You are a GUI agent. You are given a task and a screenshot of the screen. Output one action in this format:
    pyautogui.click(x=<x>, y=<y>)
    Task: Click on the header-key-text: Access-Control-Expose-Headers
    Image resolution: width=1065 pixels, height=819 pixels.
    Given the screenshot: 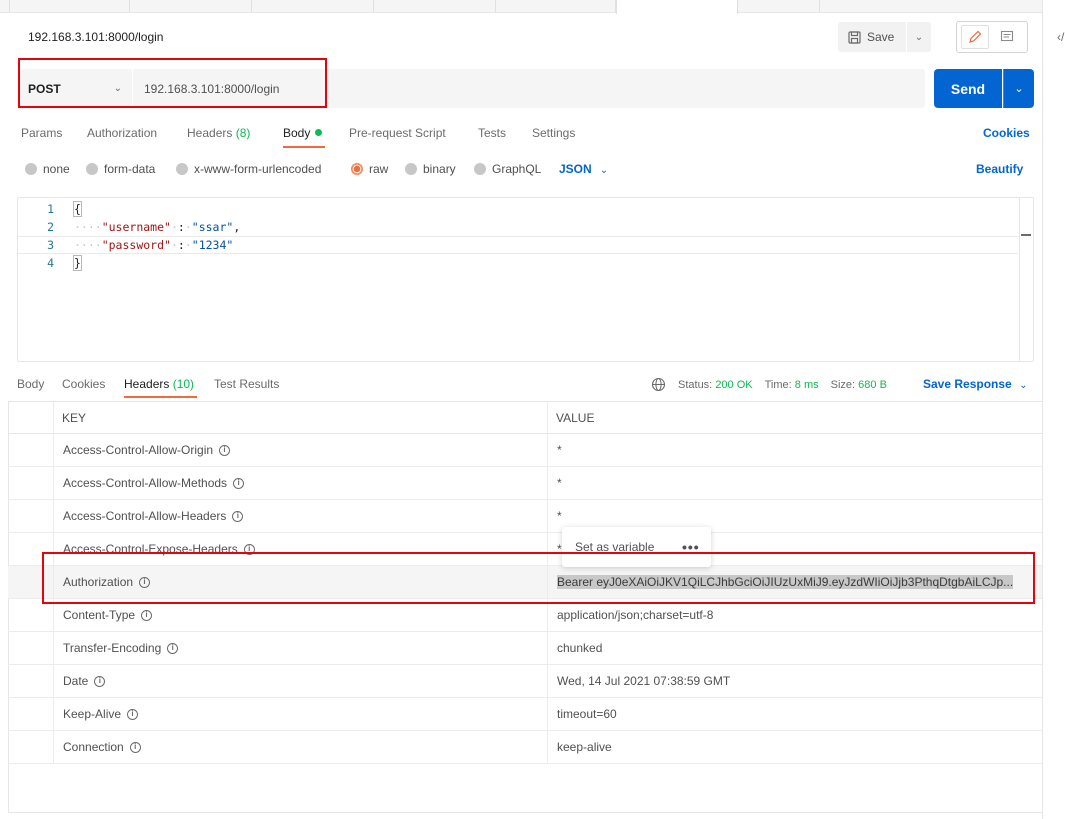 What is the action you would take?
    pyautogui.click(x=150, y=549)
    